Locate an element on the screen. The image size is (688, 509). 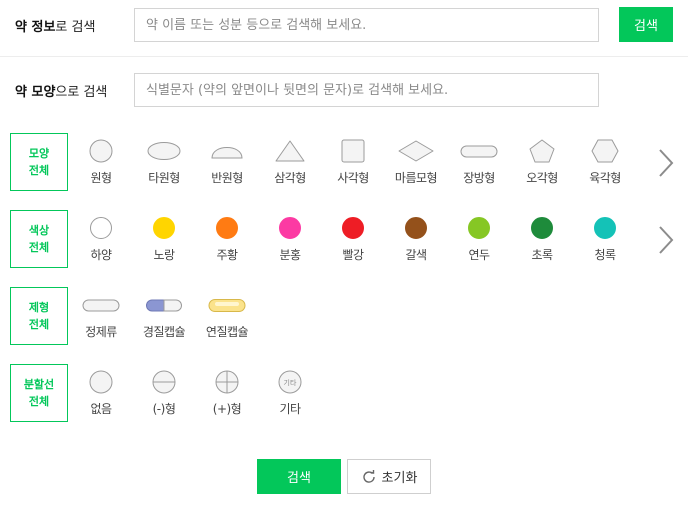
color-all-button: 색상 전체 is located at coordinates (39, 239).